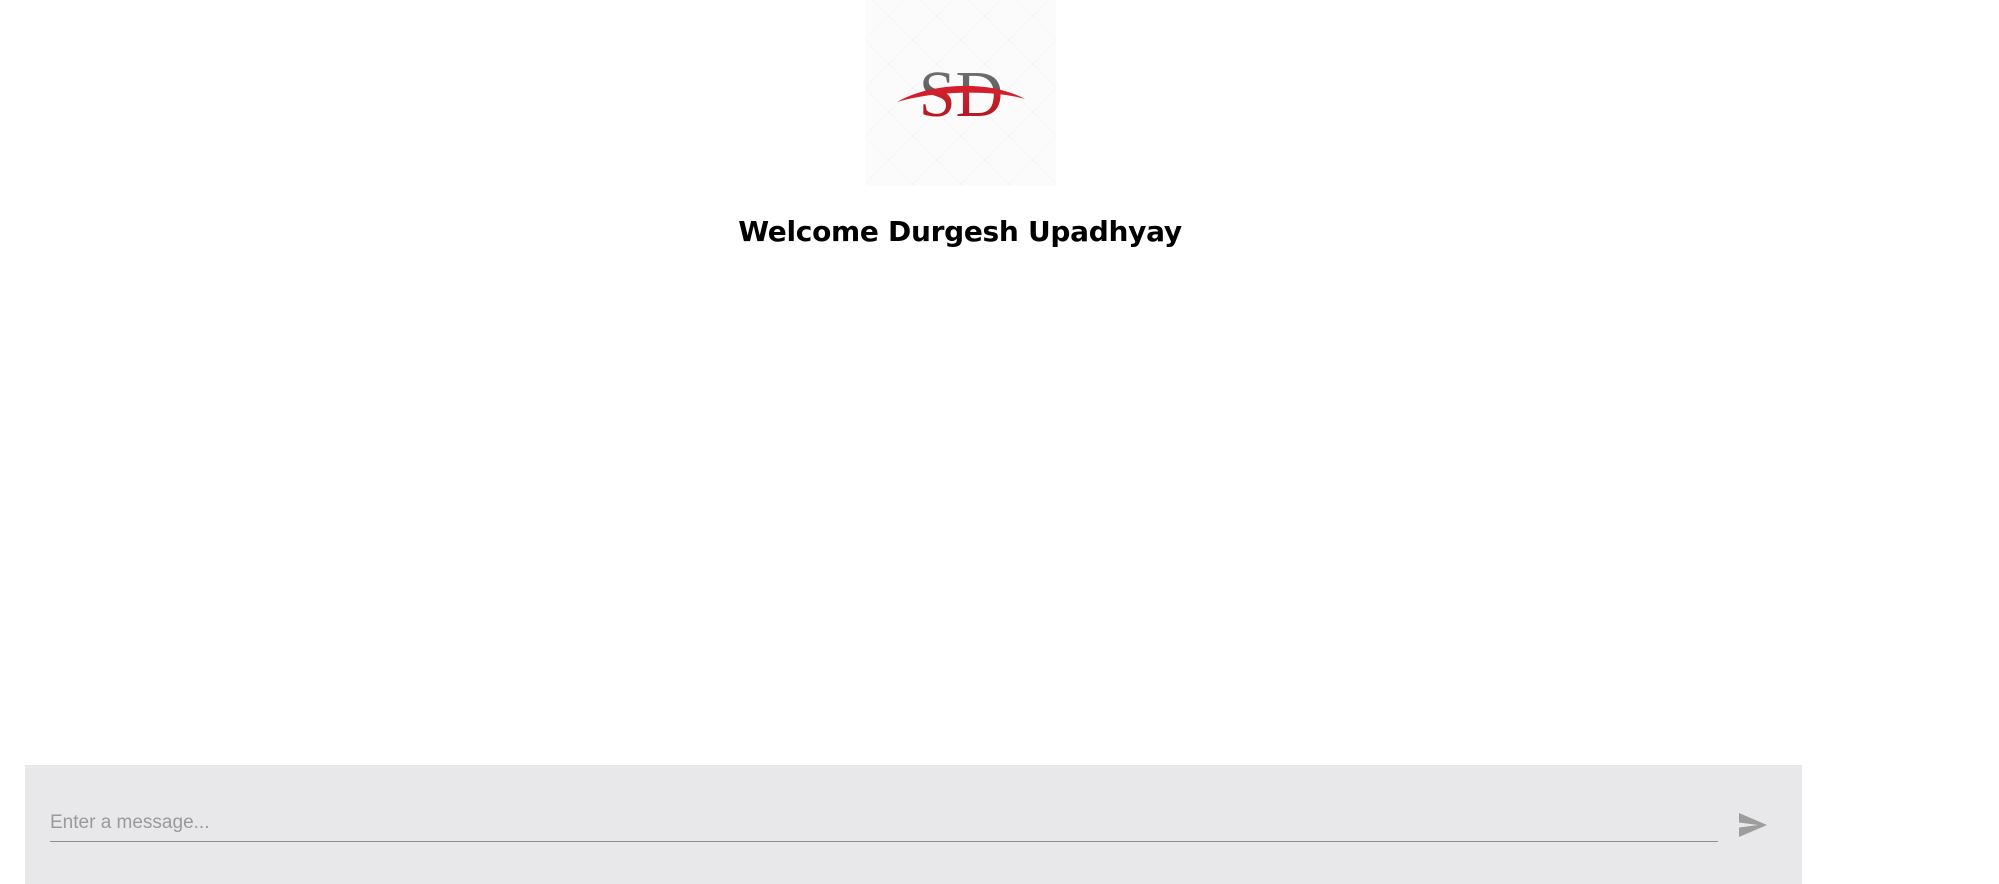 The height and width of the screenshot is (884, 1999). What do you see at coordinates (884, 823) in the screenshot?
I see `message-input` at bounding box center [884, 823].